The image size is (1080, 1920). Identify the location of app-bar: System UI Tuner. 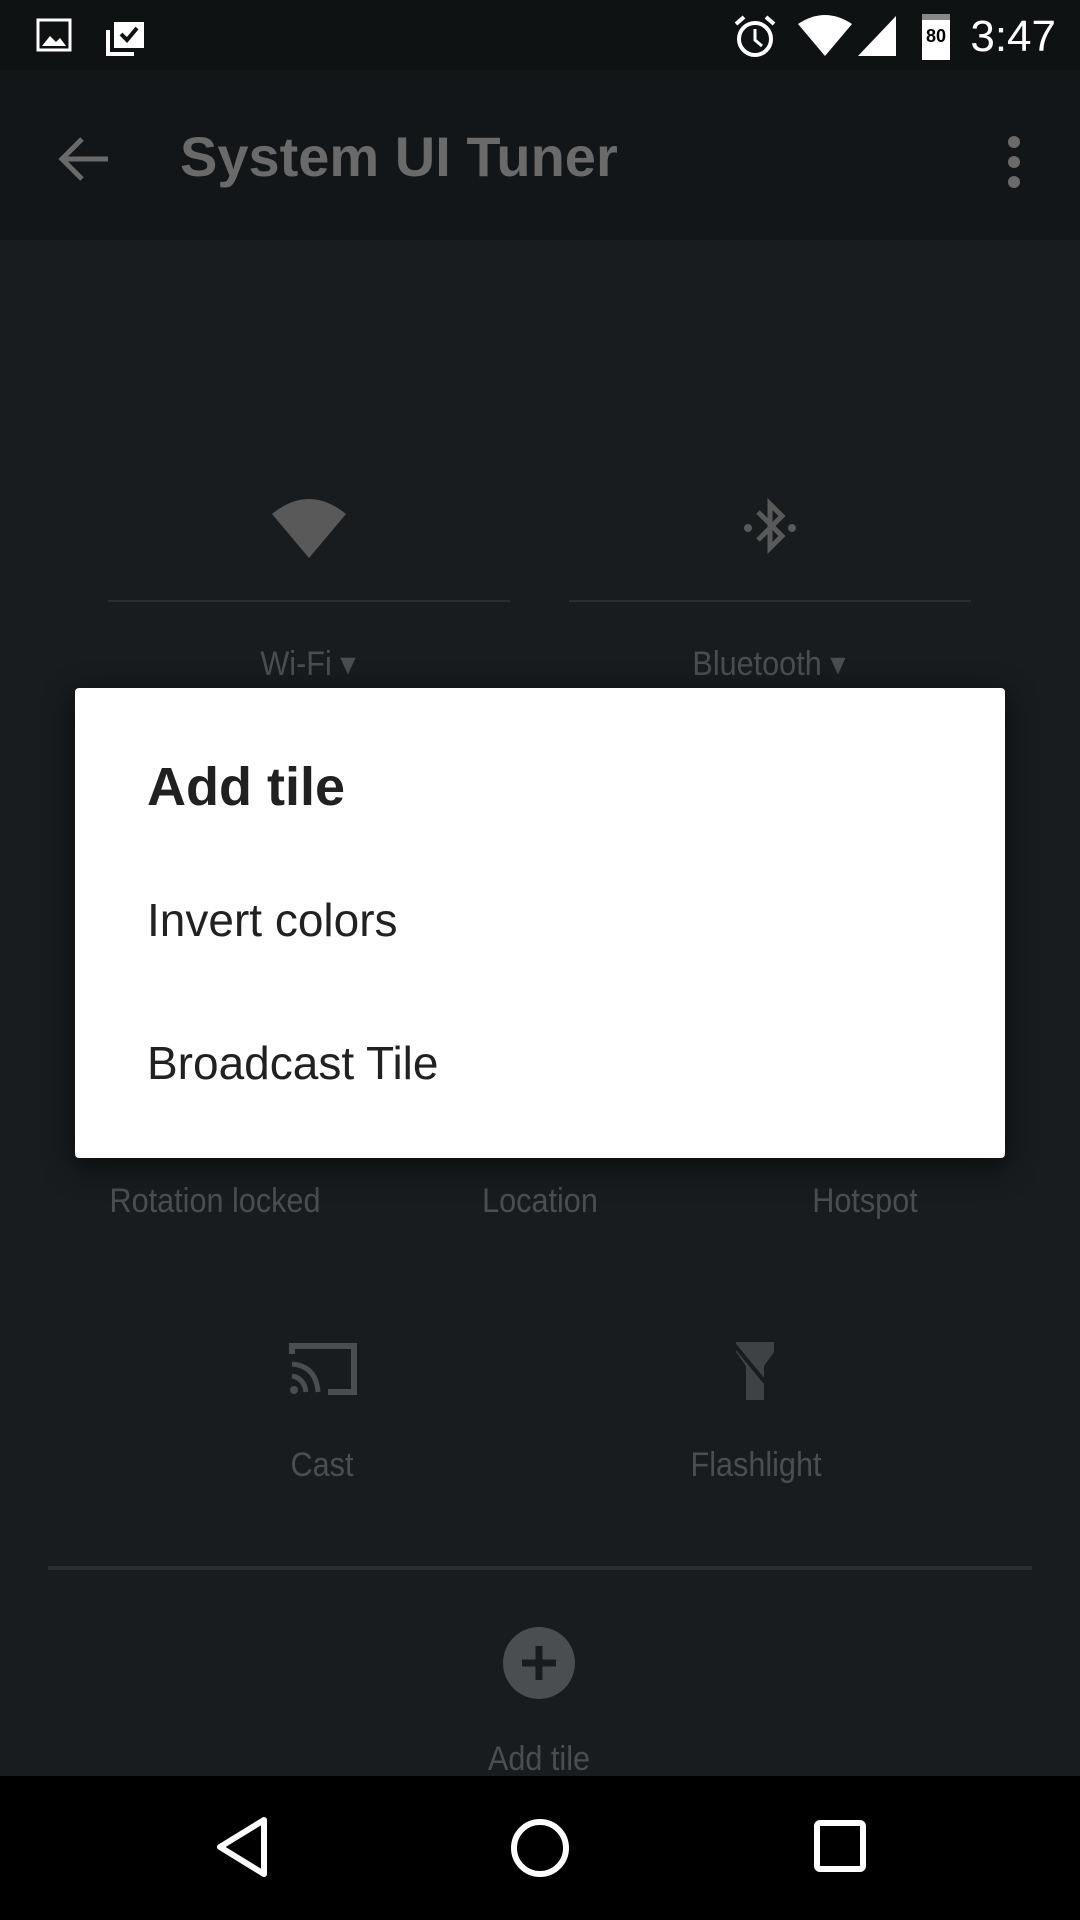
(540, 155).